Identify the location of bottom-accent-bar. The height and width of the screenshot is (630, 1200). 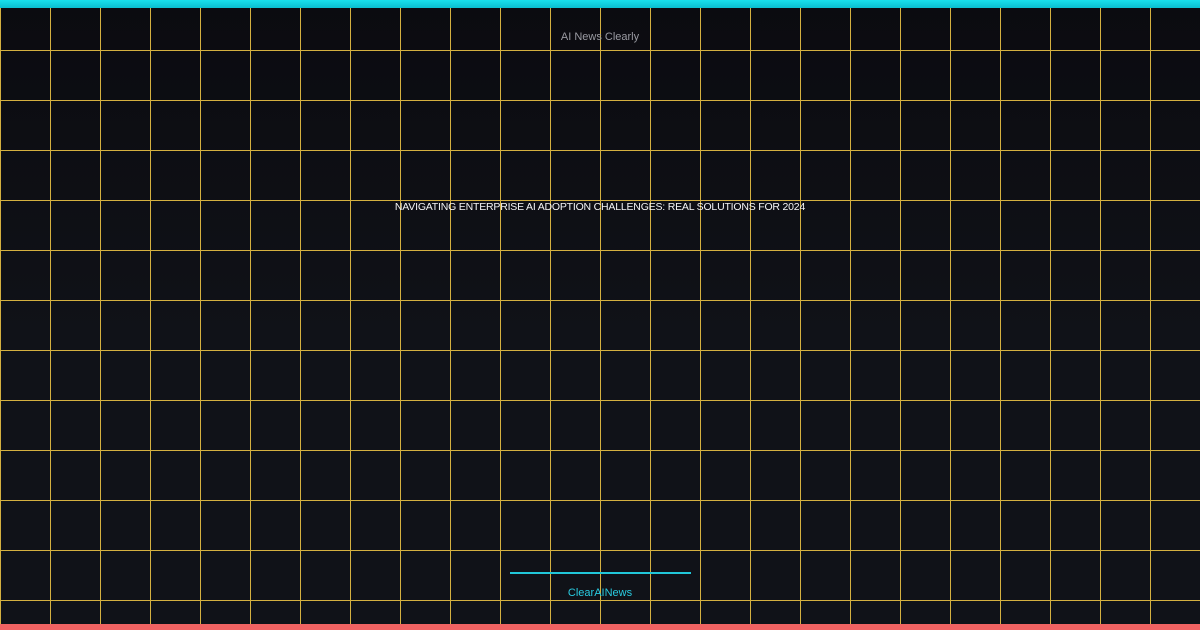
(600, 627).